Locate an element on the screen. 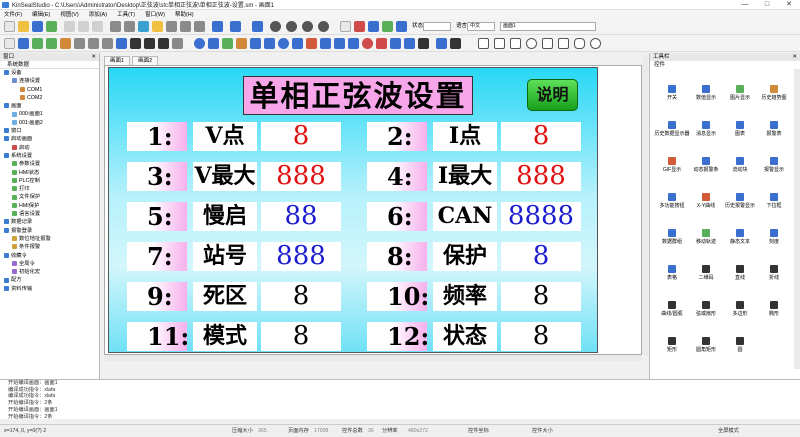 This screenshot has width=800, height=437. cut-icon is located at coordinates (69, 26).